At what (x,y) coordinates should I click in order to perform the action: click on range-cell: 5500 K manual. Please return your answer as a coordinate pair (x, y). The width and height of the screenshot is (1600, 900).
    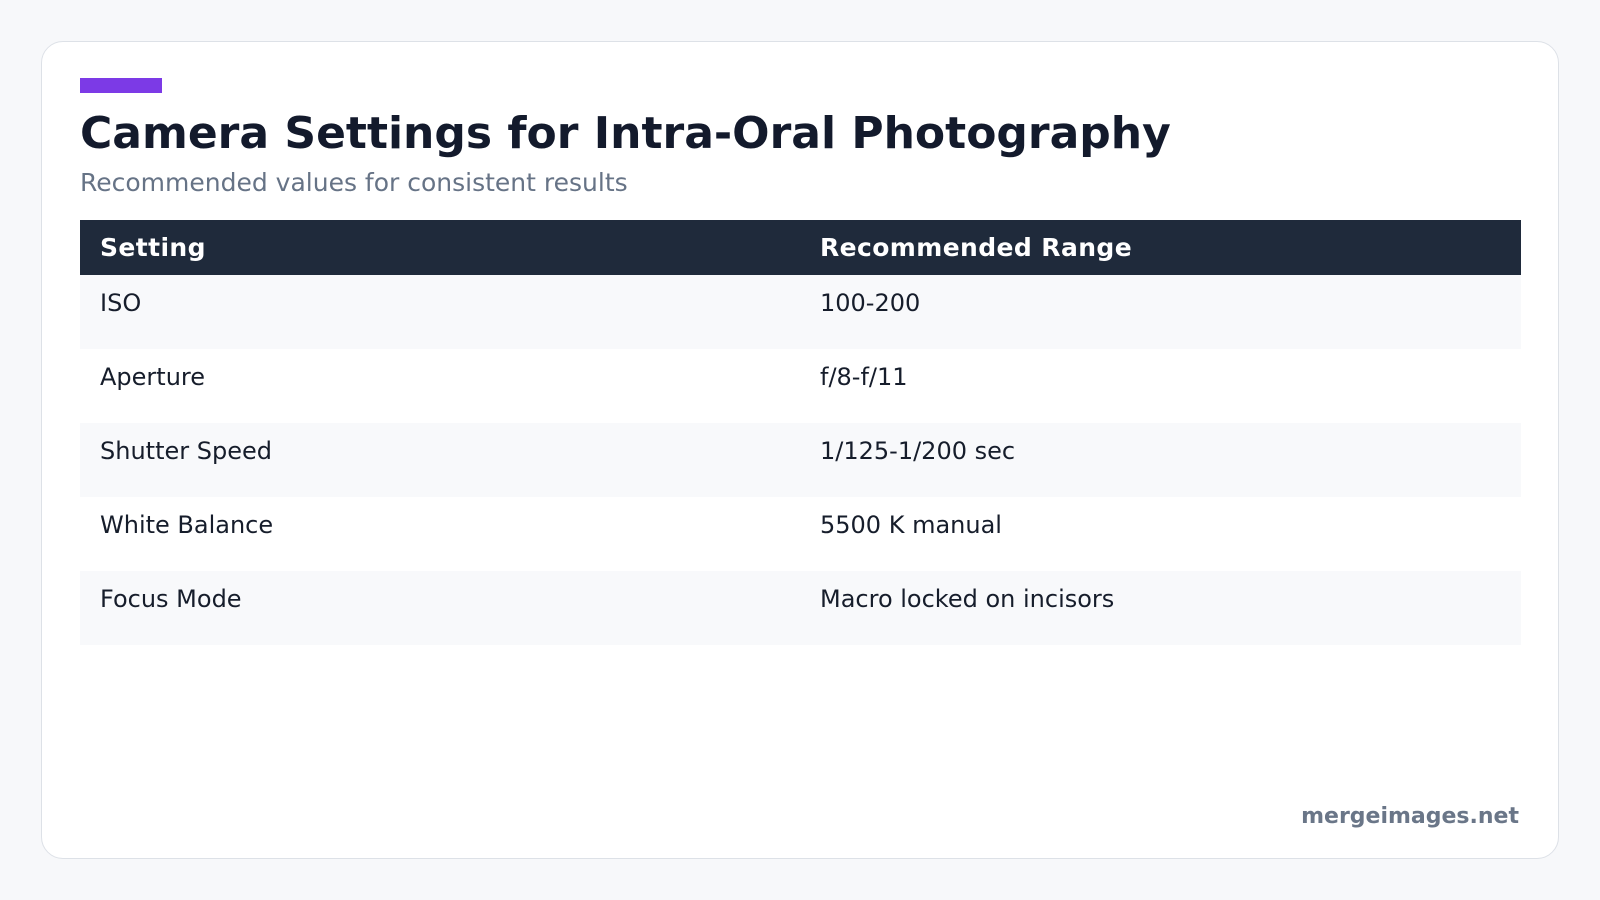
    Looking at the image, I should click on (1160, 534).